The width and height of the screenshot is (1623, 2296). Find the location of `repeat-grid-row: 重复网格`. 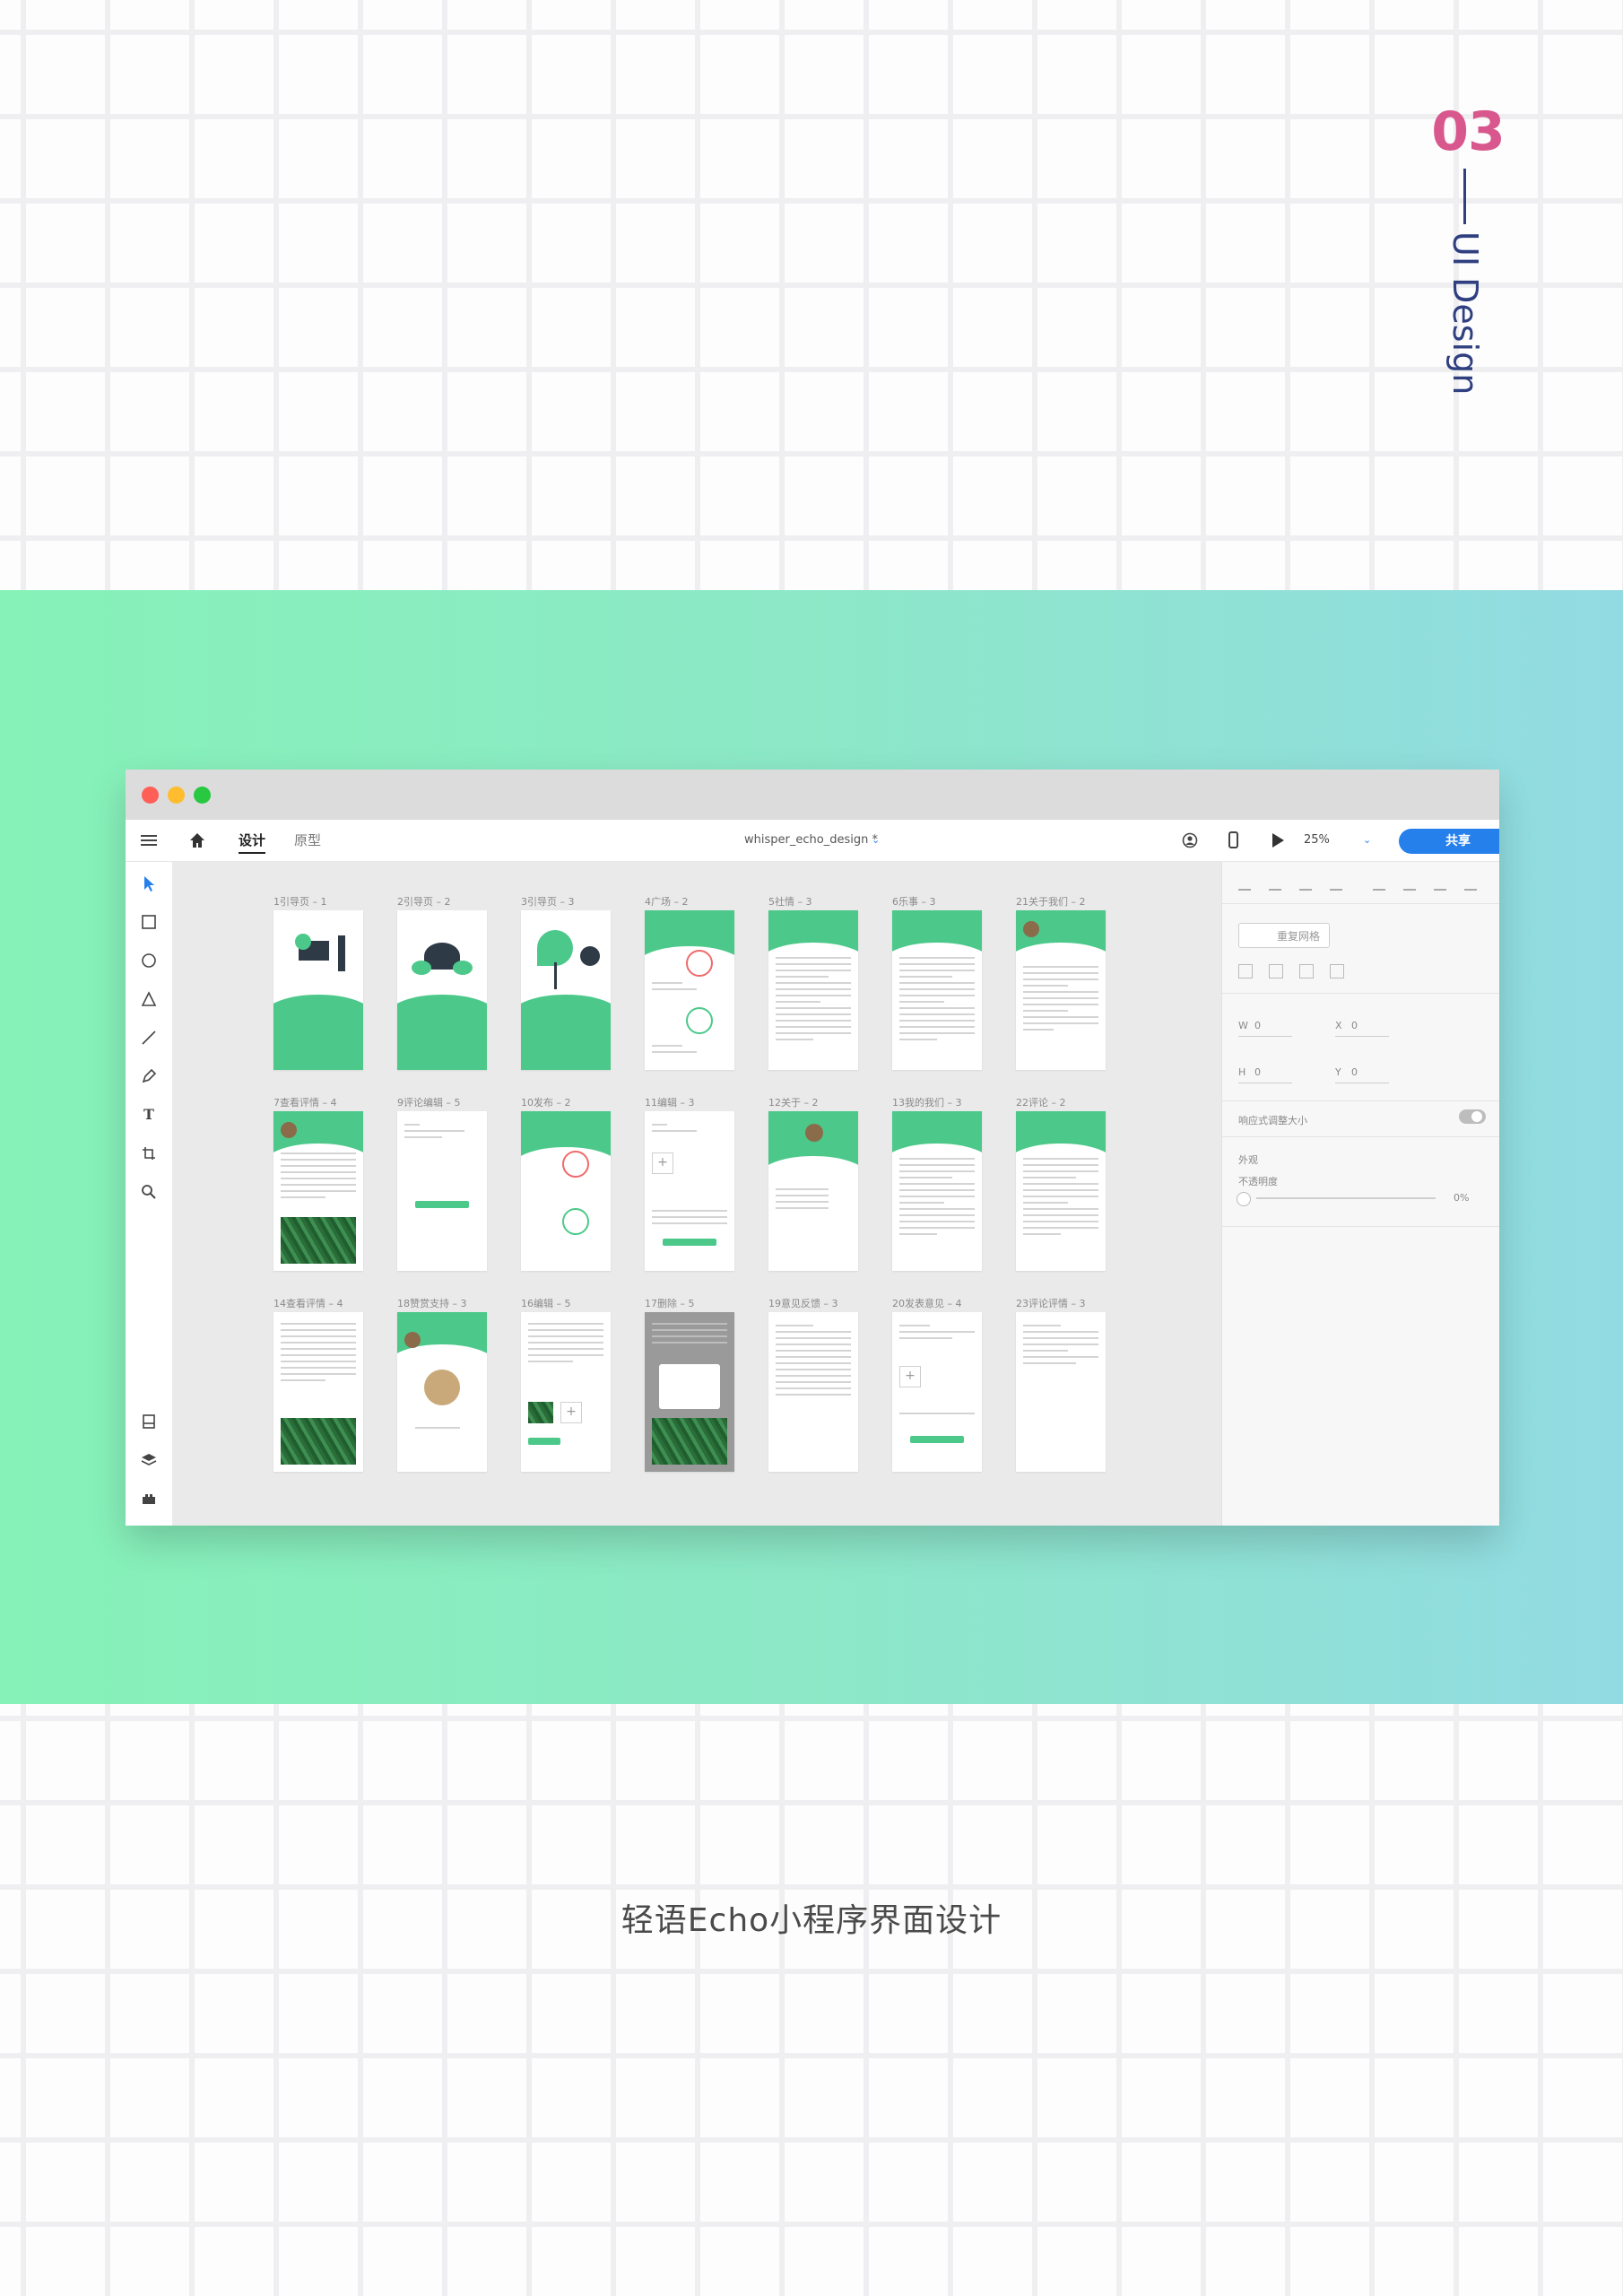

repeat-grid-row: 重复网格 is located at coordinates (1360, 948).